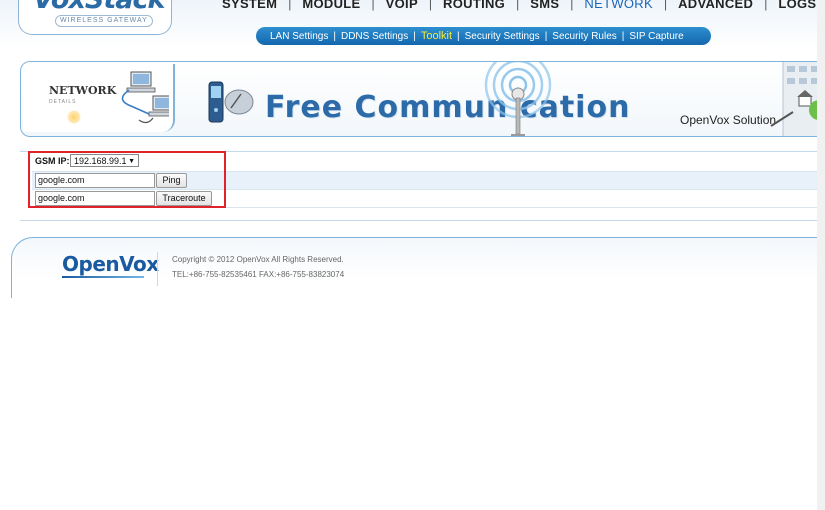 The height and width of the screenshot is (510, 825). What do you see at coordinates (110, 264) in the screenshot?
I see `footer-logo: OpenVox` at bounding box center [110, 264].